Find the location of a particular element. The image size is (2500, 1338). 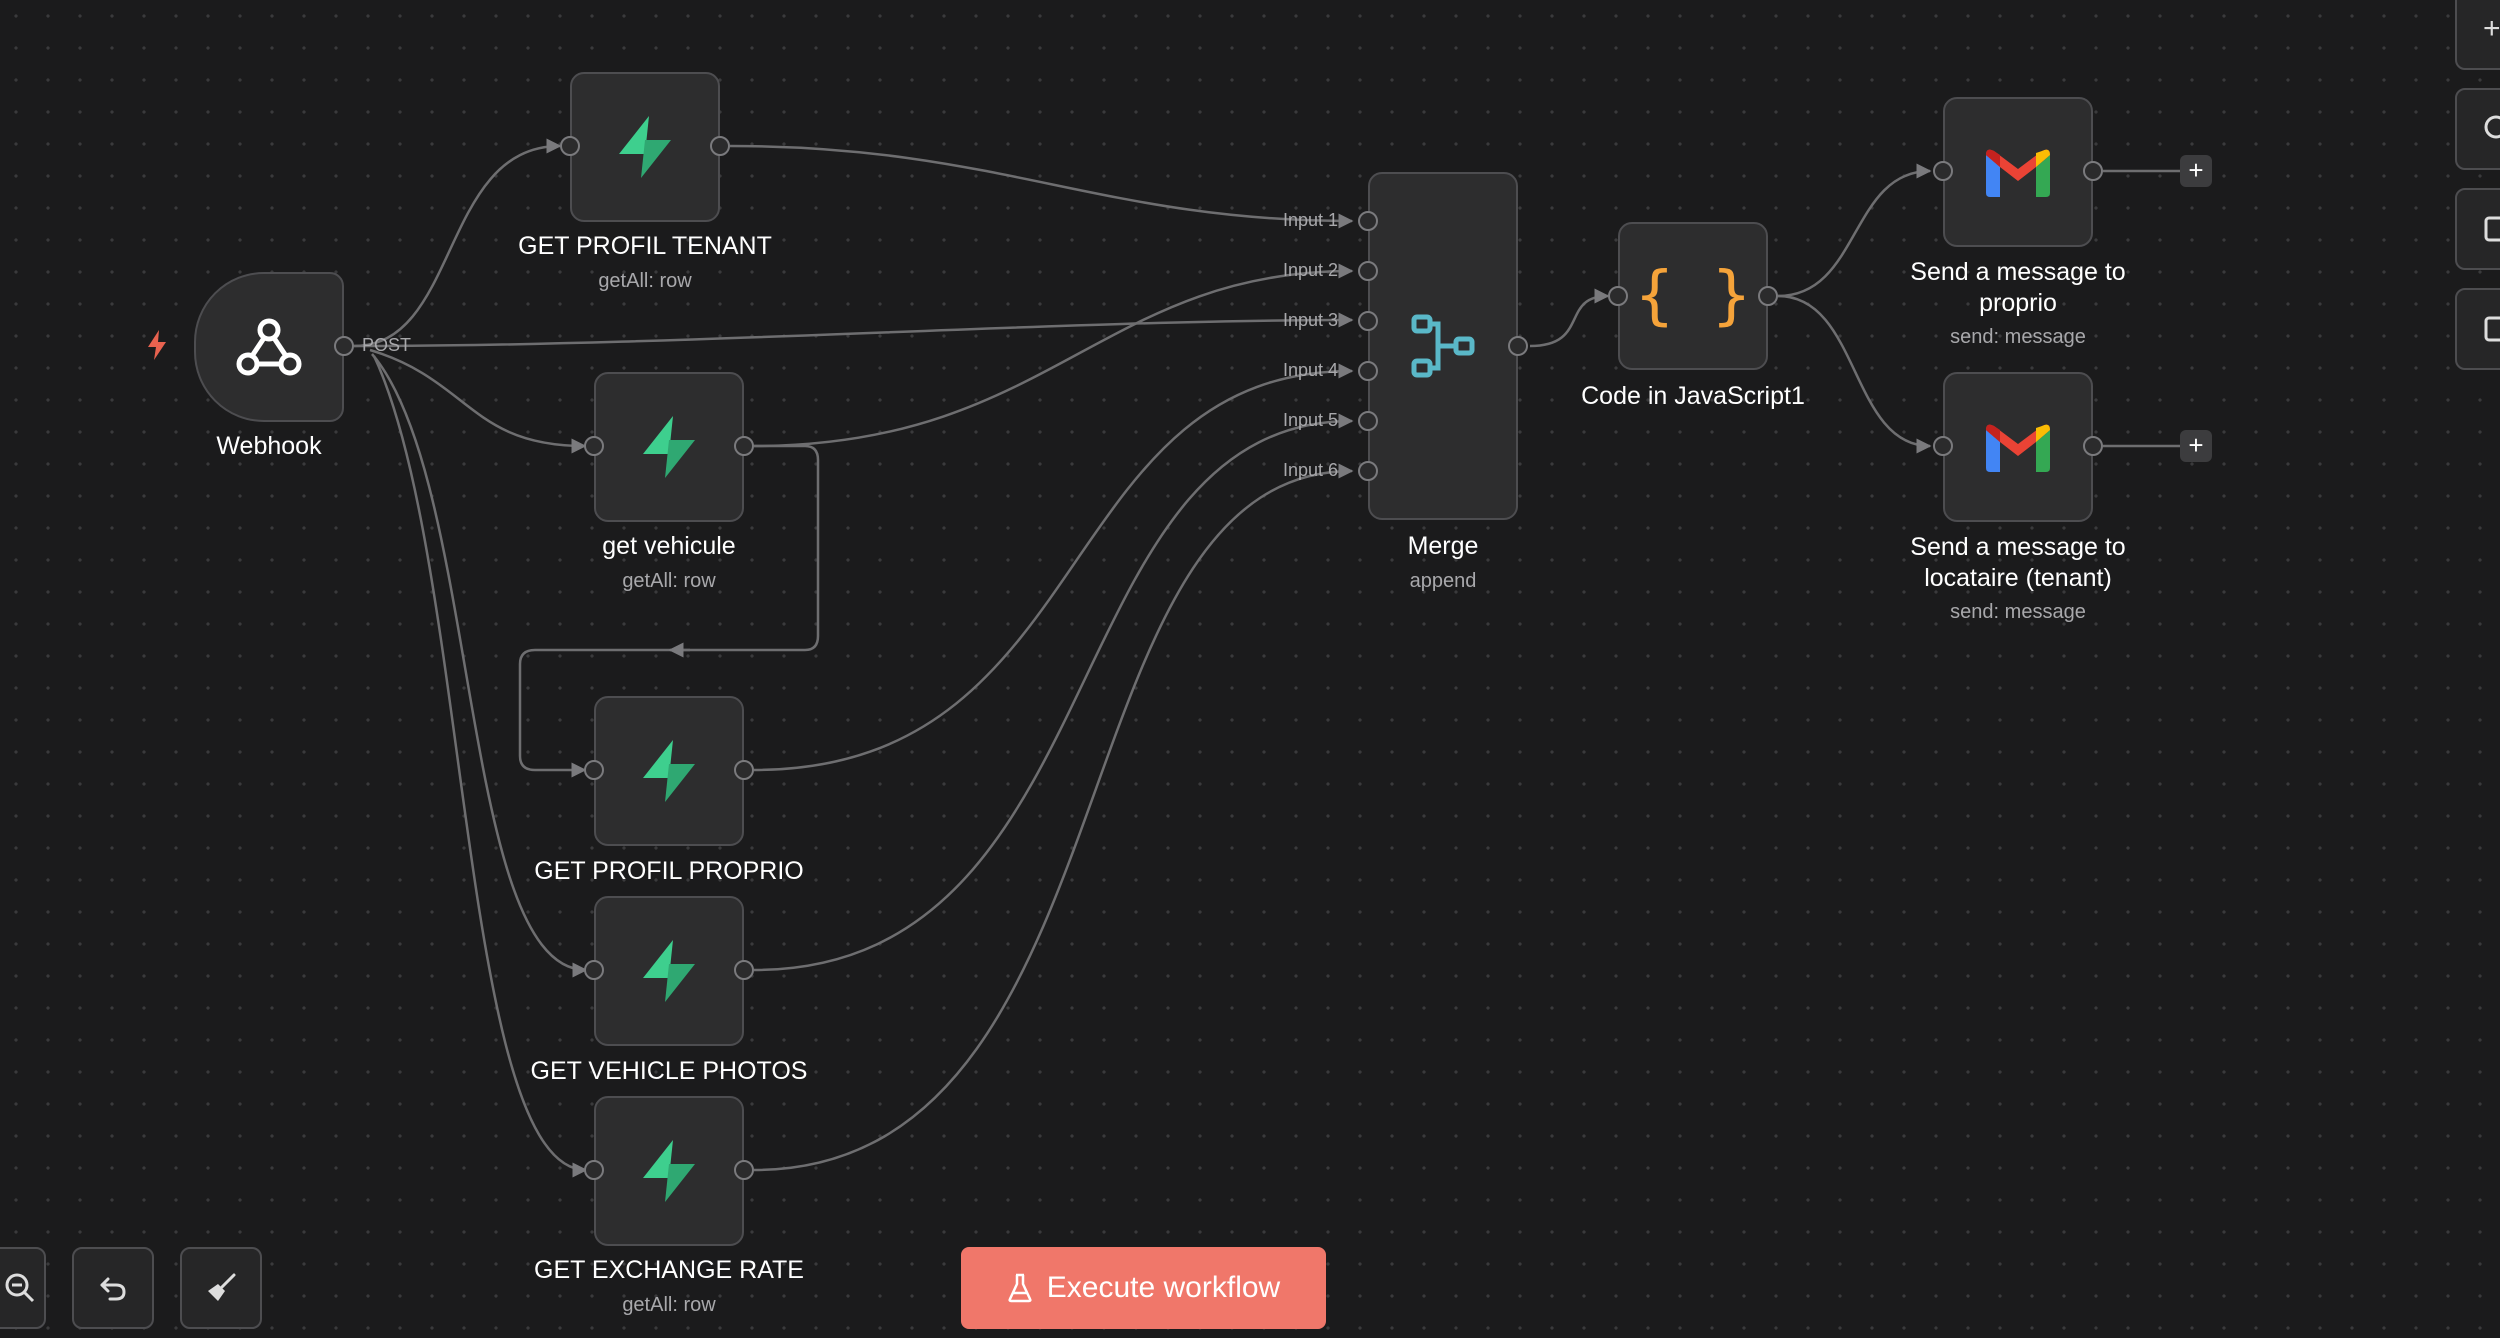

merge-icon is located at coordinates (1443, 346).